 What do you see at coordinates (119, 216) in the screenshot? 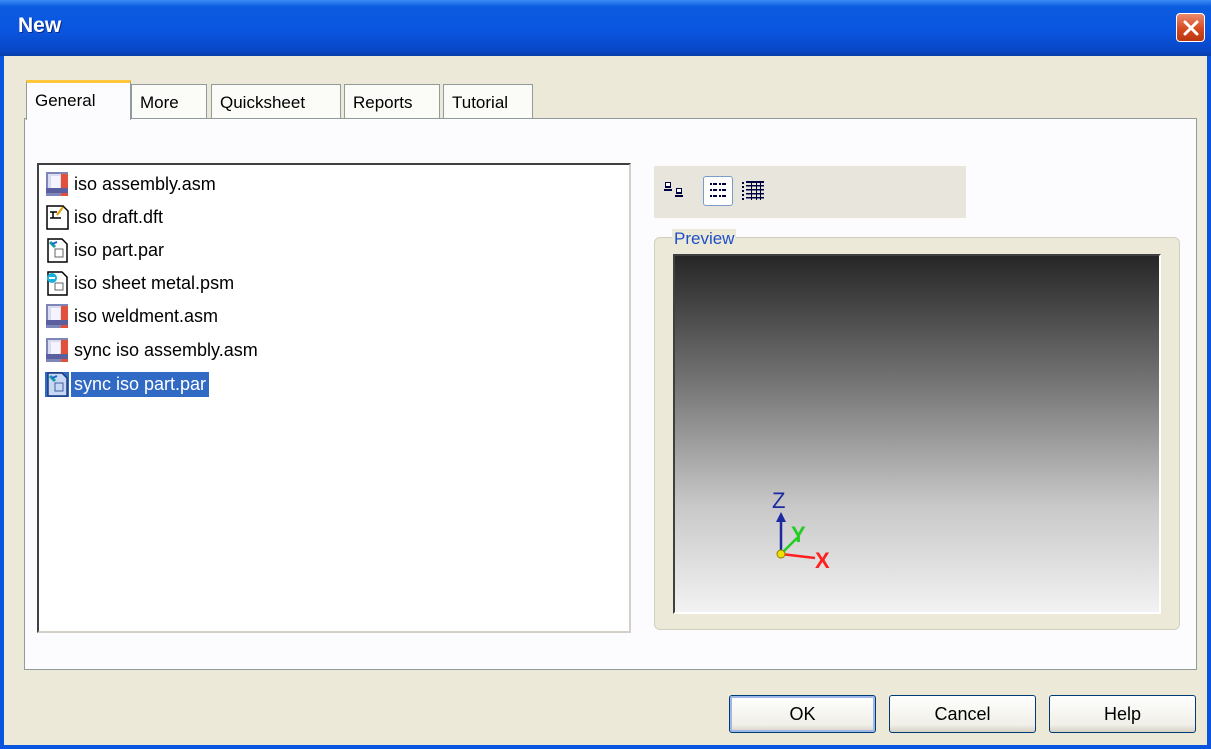
I see `file-name: iso draft.dft` at bounding box center [119, 216].